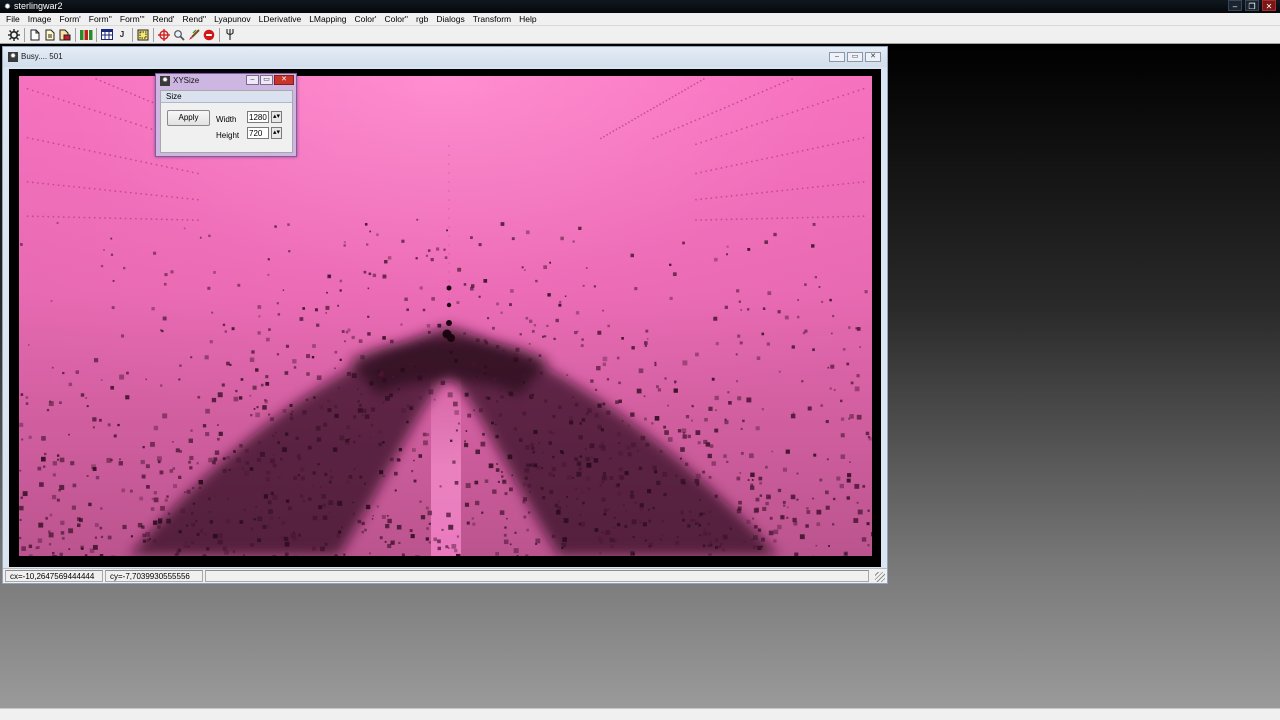 The width and height of the screenshot is (1280, 720). Describe the element at coordinates (35, 35) in the screenshot. I see `new-icon` at that location.